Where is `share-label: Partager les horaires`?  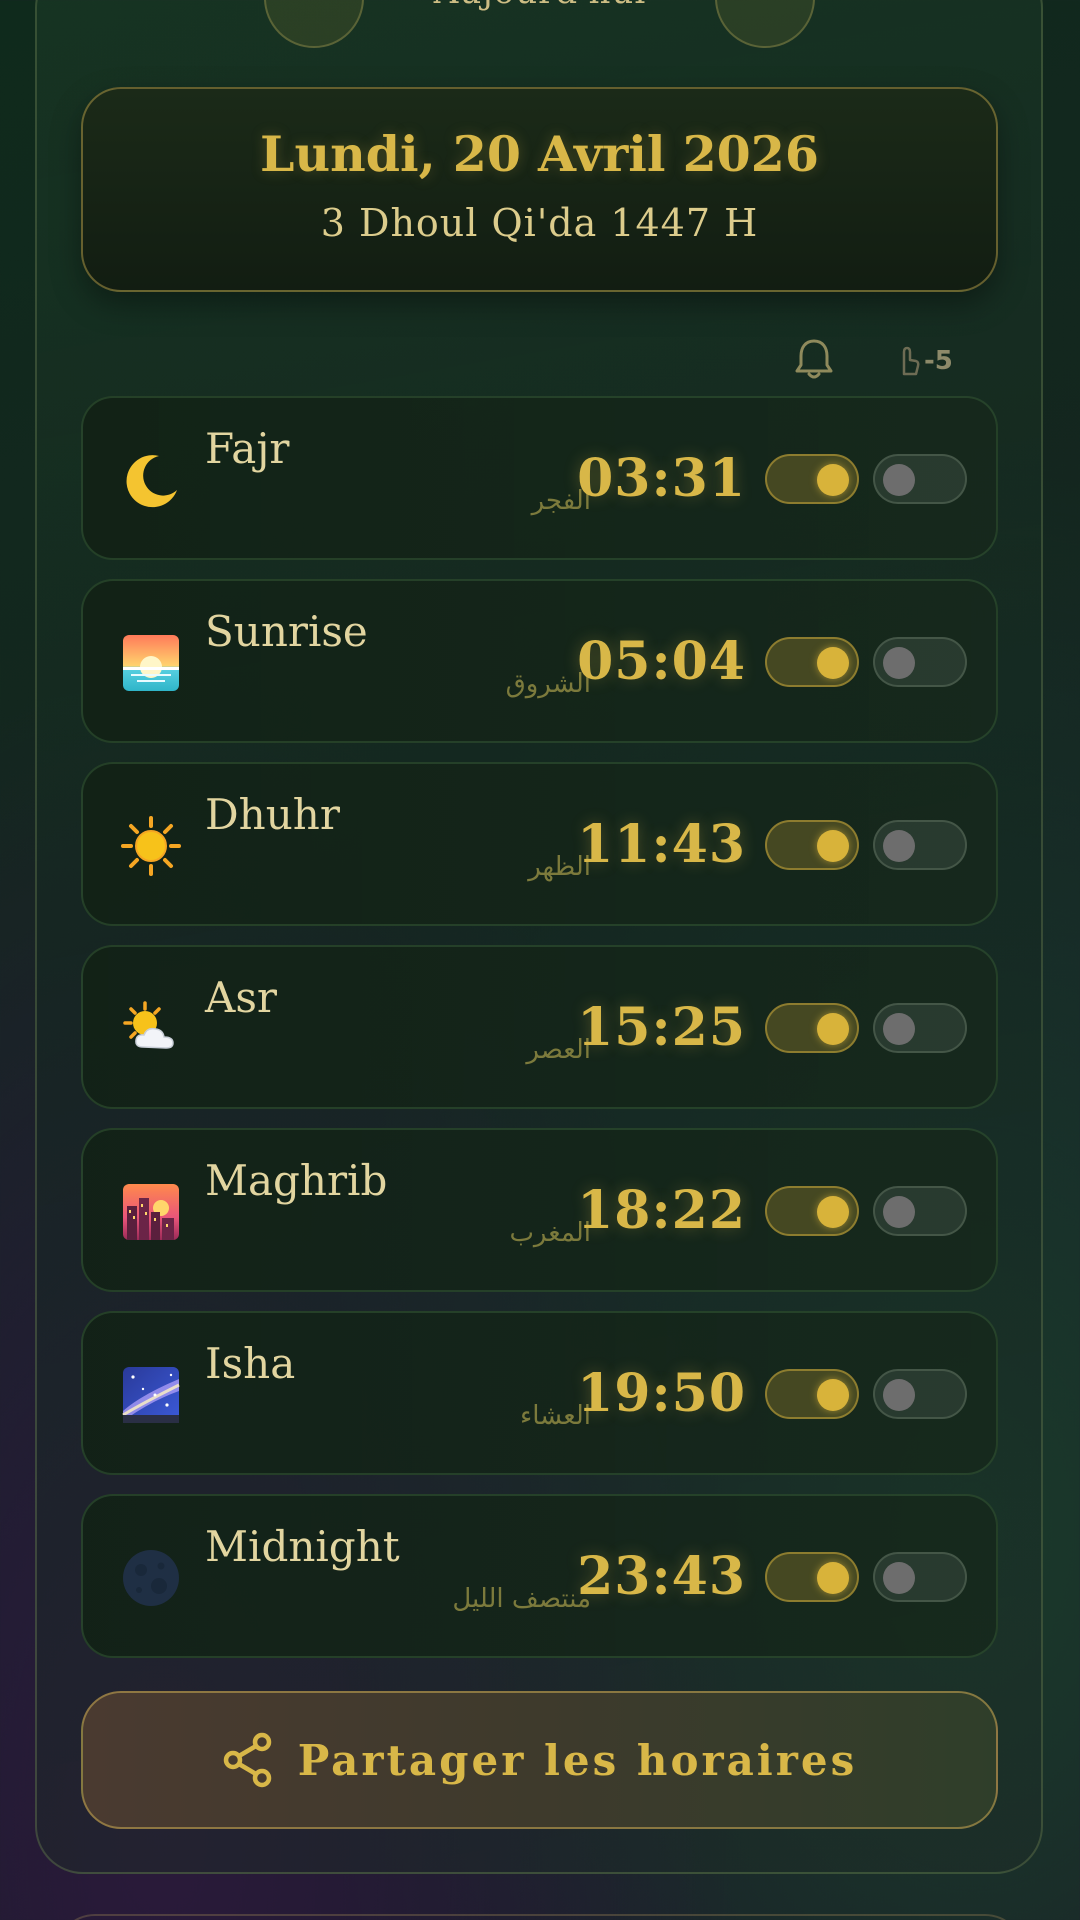
share-label: Partager les horaires is located at coordinates (577, 1760).